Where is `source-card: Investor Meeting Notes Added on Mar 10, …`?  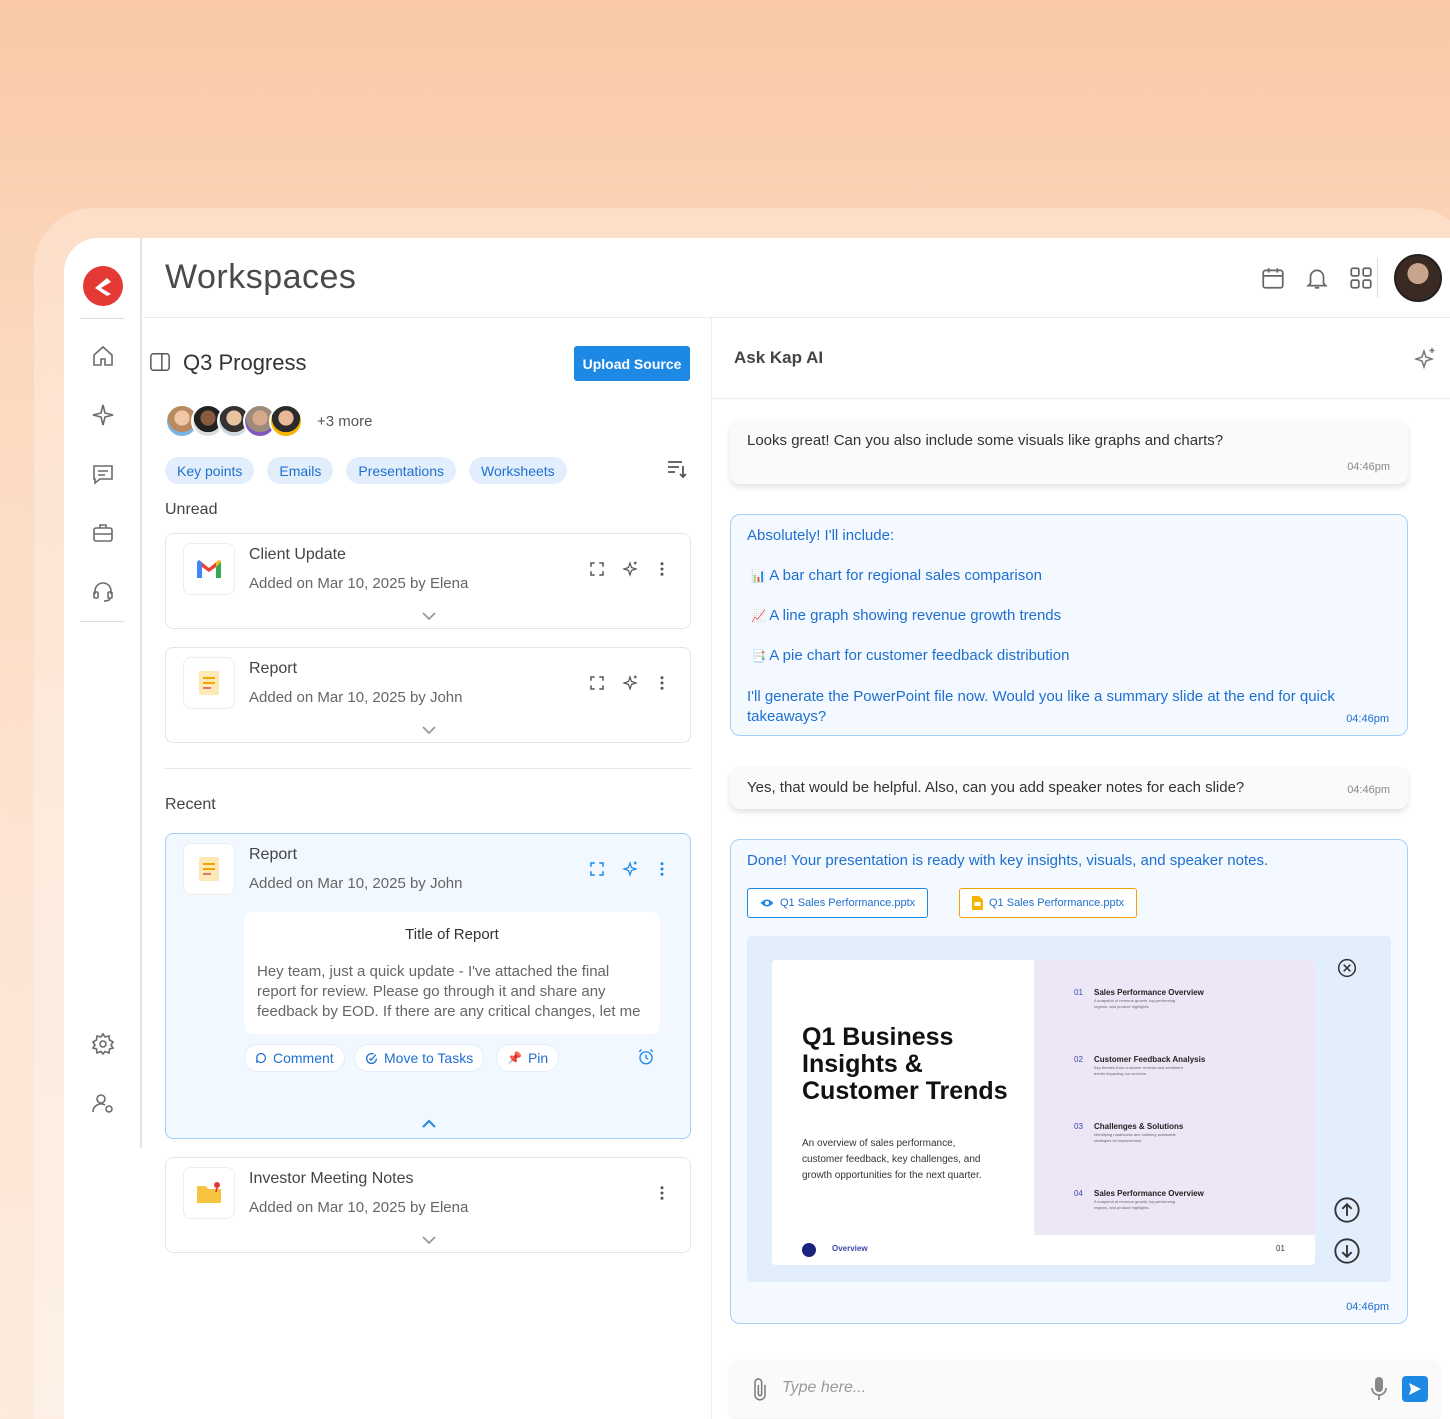
source-card: Investor Meeting Notes Added on Mar 10, … is located at coordinates (428, 1205).